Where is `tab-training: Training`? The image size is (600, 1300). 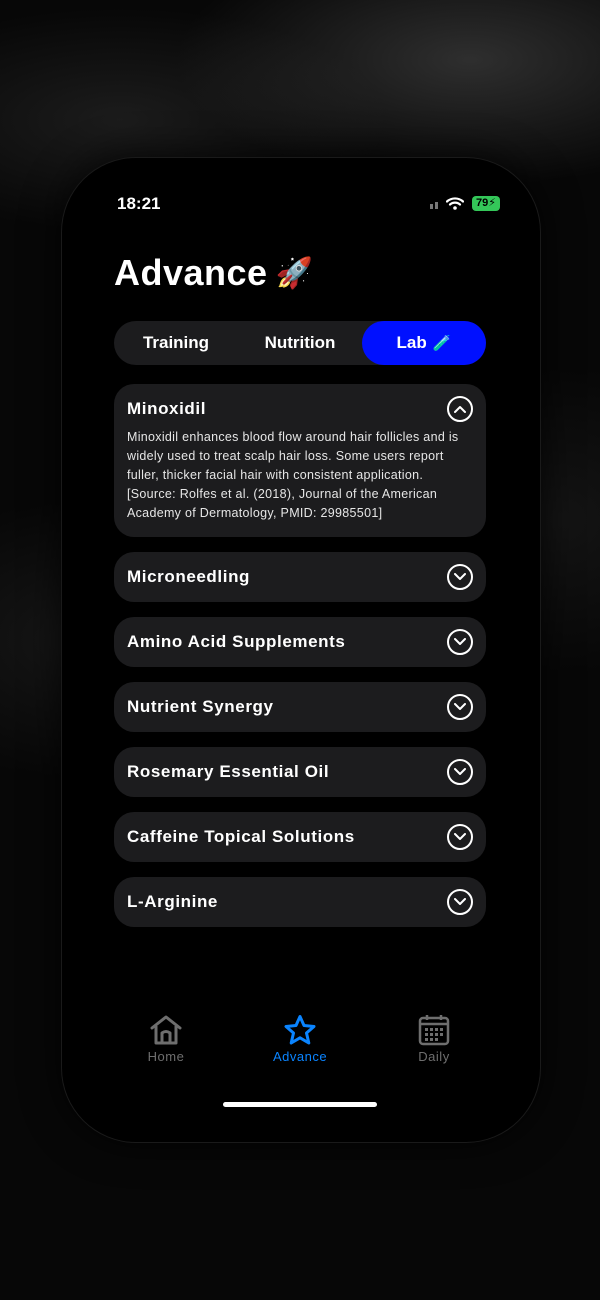 tab-training: Training is located at coordinates (176, 343).